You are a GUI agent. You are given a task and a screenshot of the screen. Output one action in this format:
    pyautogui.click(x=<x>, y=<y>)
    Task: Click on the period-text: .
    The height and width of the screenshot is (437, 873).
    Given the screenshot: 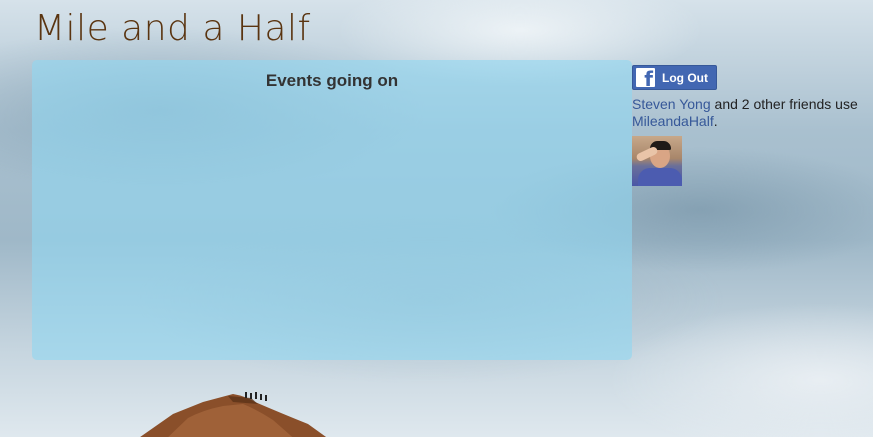 What is the action you would take?
    pyautogui.click(x=715, y=121)
    